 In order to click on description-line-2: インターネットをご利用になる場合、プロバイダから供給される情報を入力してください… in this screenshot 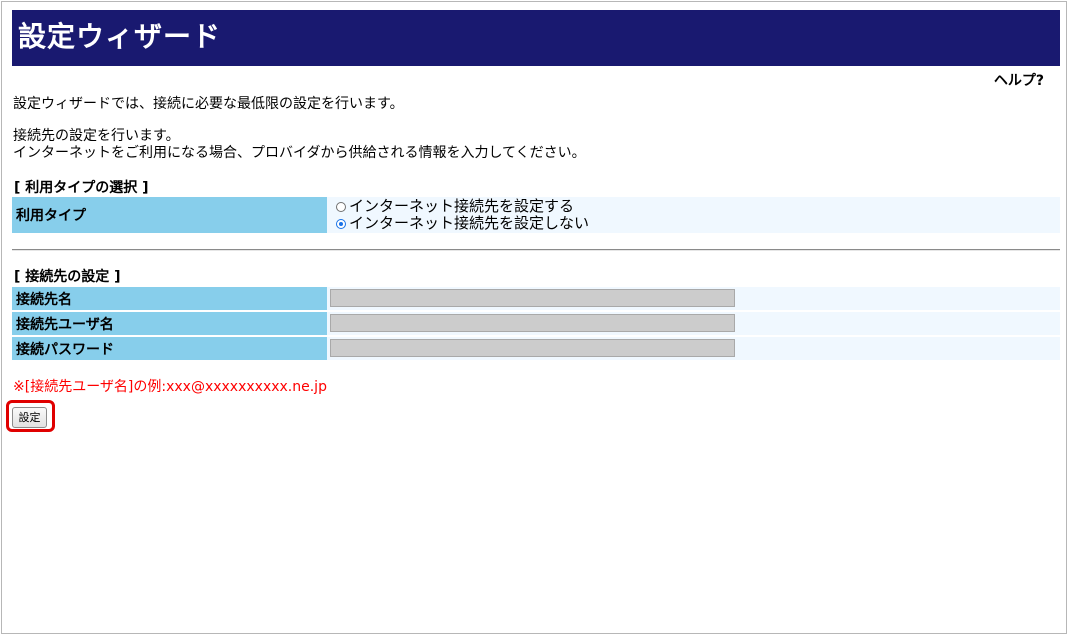, I will do `click(299, 153)`.